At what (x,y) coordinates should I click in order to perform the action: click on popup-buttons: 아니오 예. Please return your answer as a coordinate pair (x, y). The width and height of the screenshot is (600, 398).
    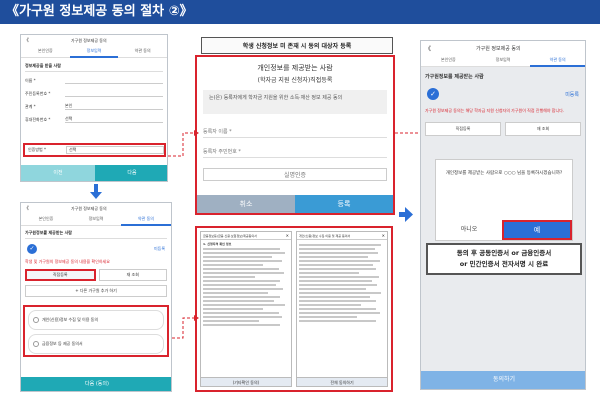
    Looking at the image, I should click on (504, 230).